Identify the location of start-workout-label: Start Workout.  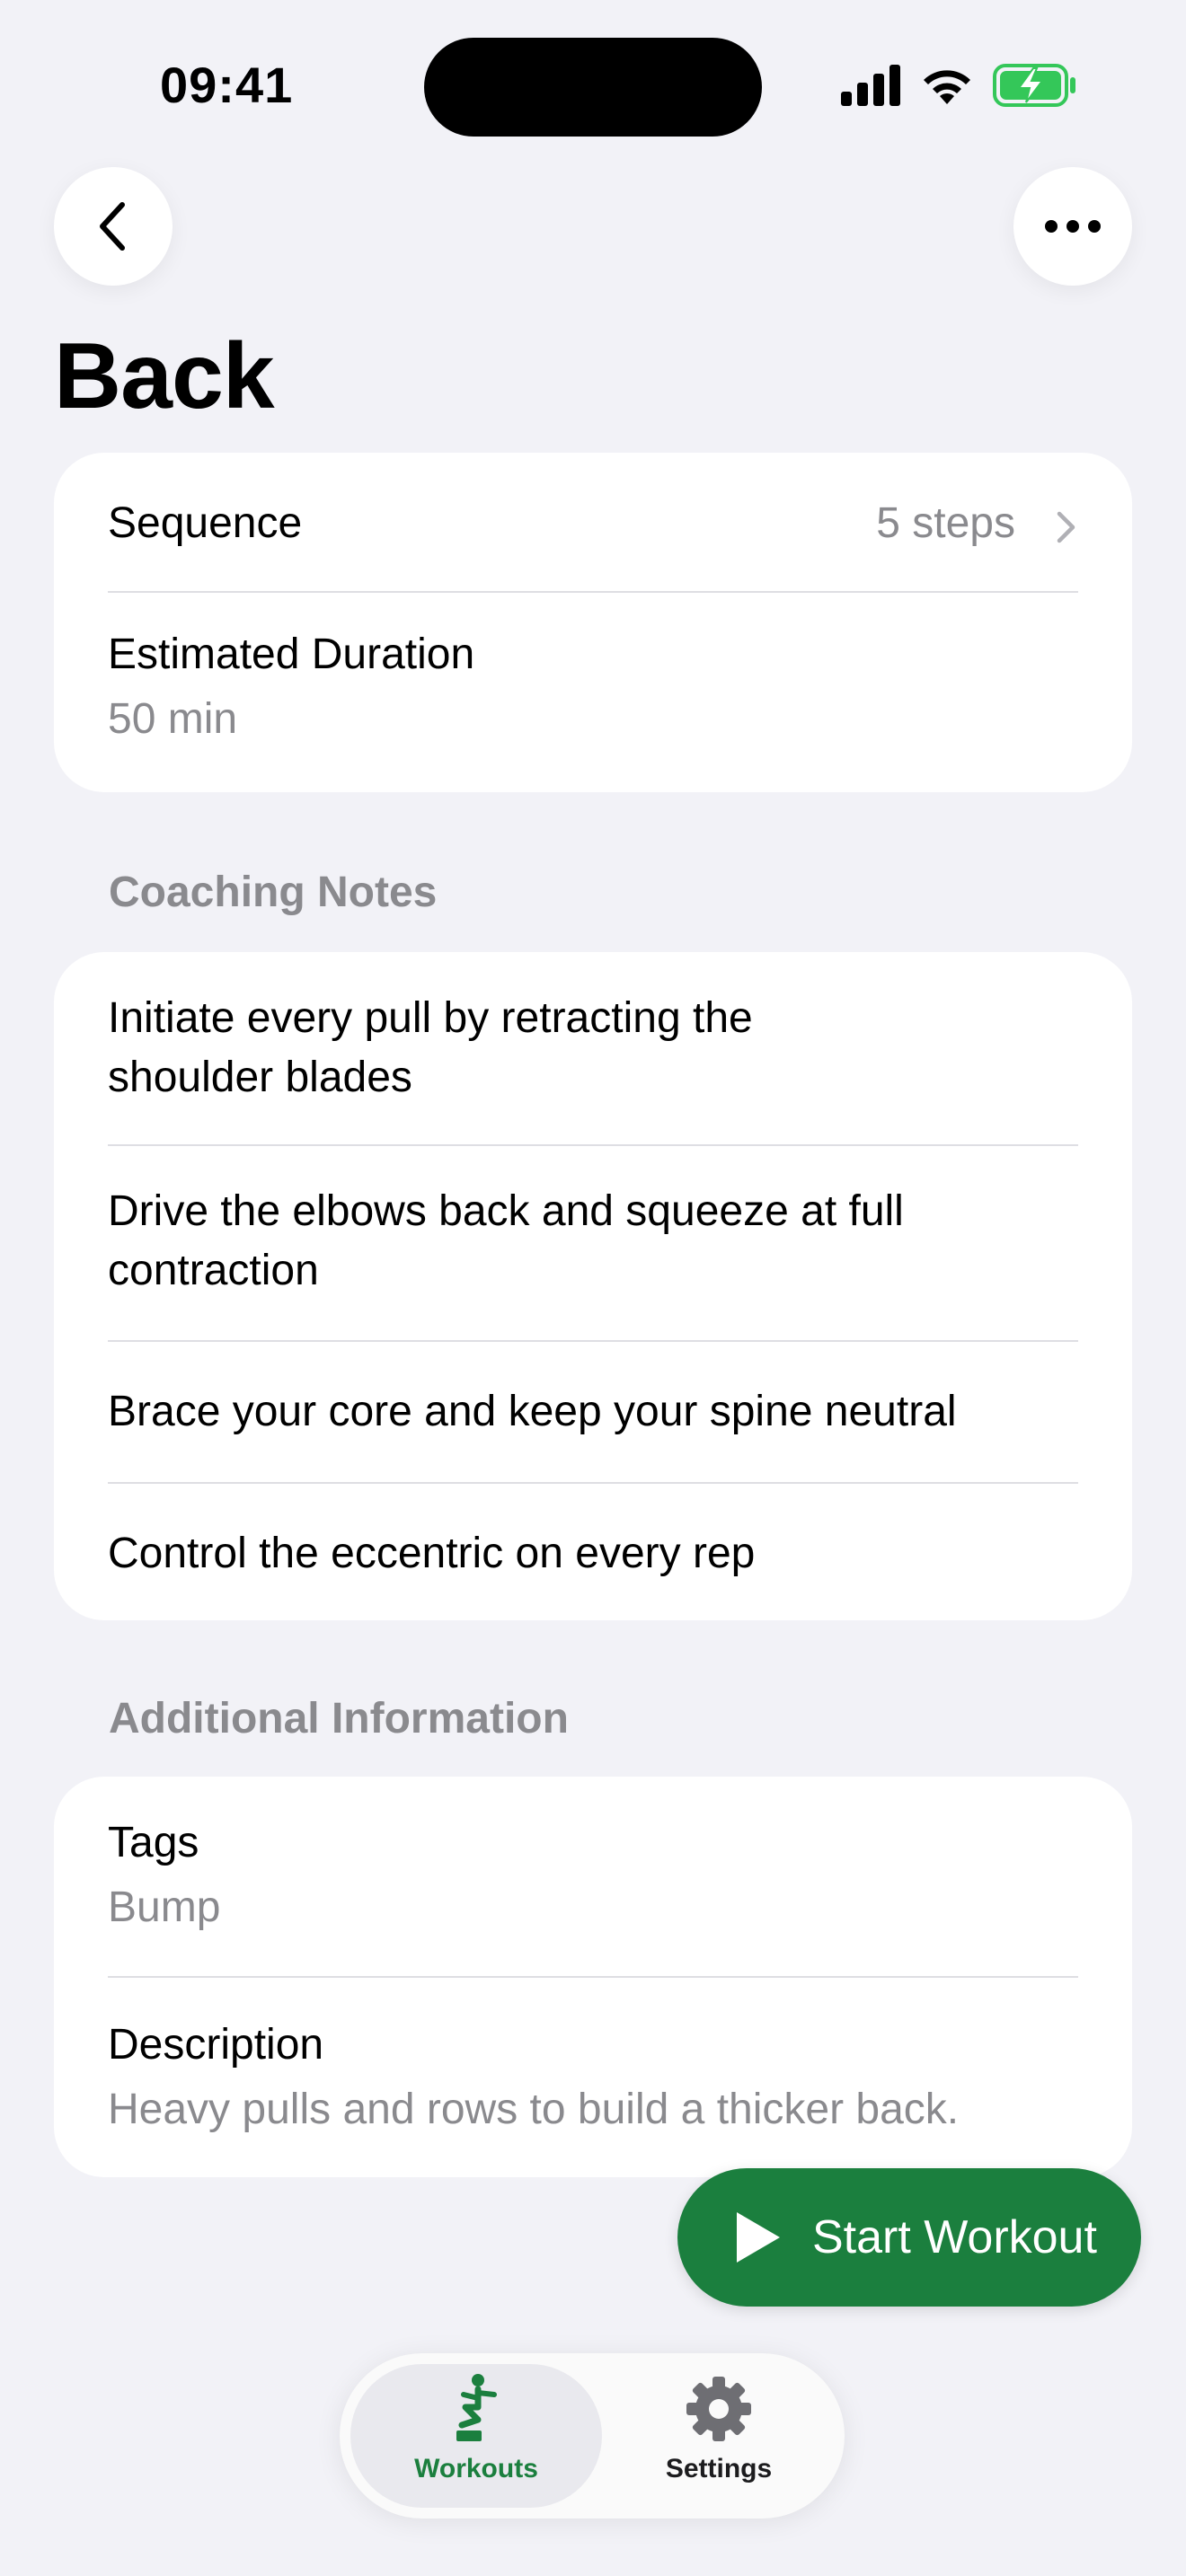
(954, 2237).